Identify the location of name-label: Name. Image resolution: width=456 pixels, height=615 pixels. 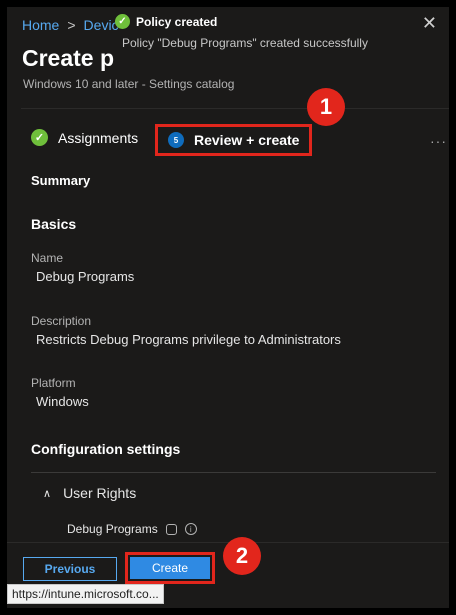
(47, 258).